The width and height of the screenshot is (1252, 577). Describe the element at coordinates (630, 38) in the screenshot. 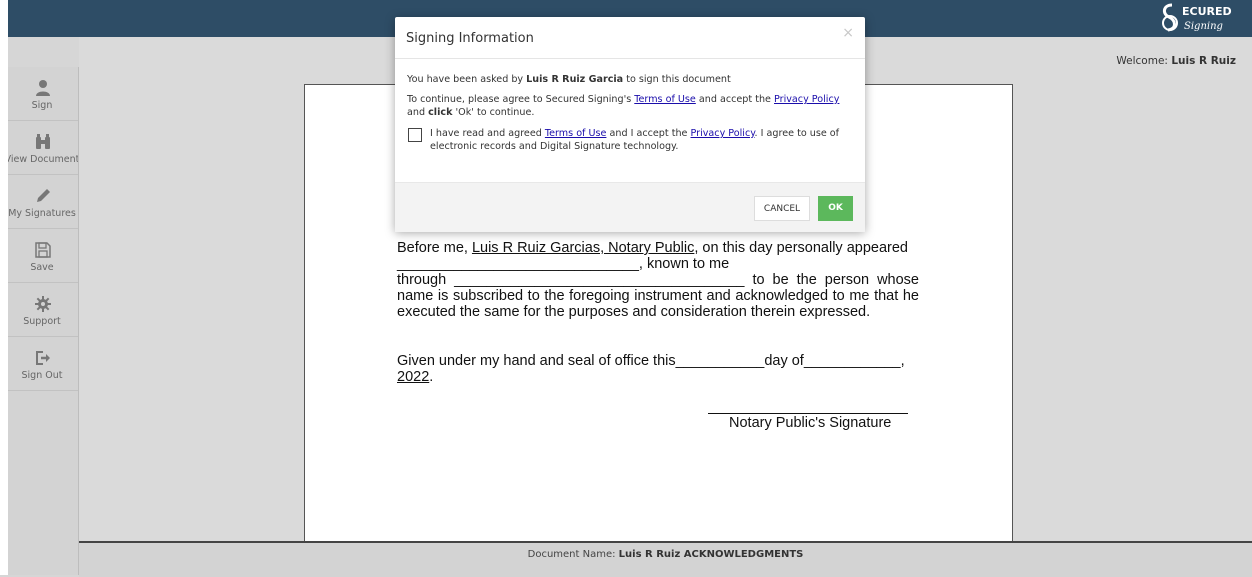

I see `dialog-header: Signing Information ×` at that location.